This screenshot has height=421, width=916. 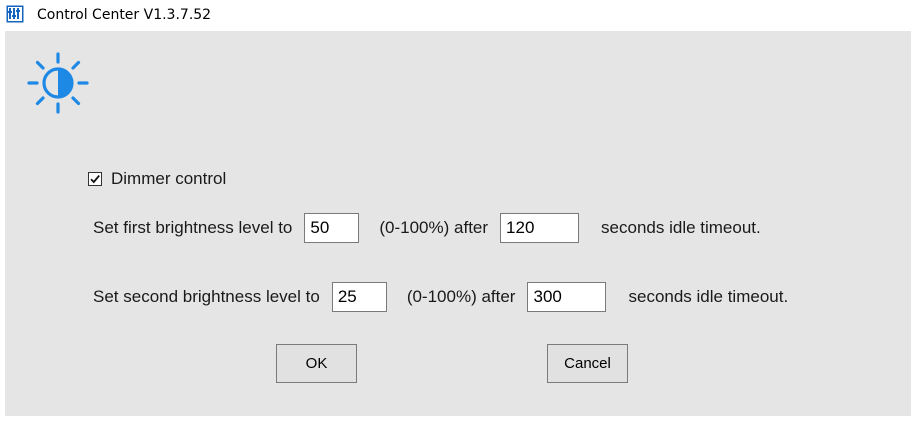 I want to click on second-level-percent-input, so click(x=359, y=297).